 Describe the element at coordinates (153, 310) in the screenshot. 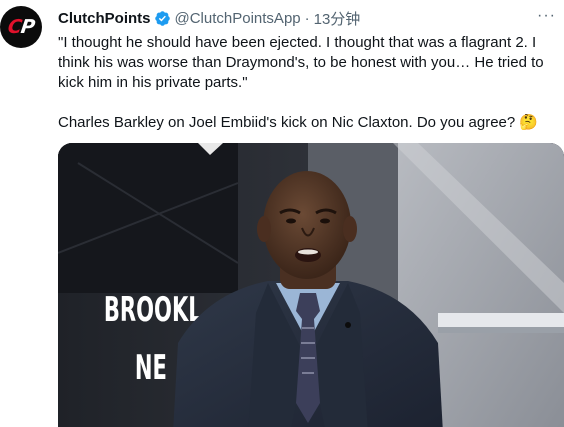

I see `sign-text-line1: BROOKL` at that location.